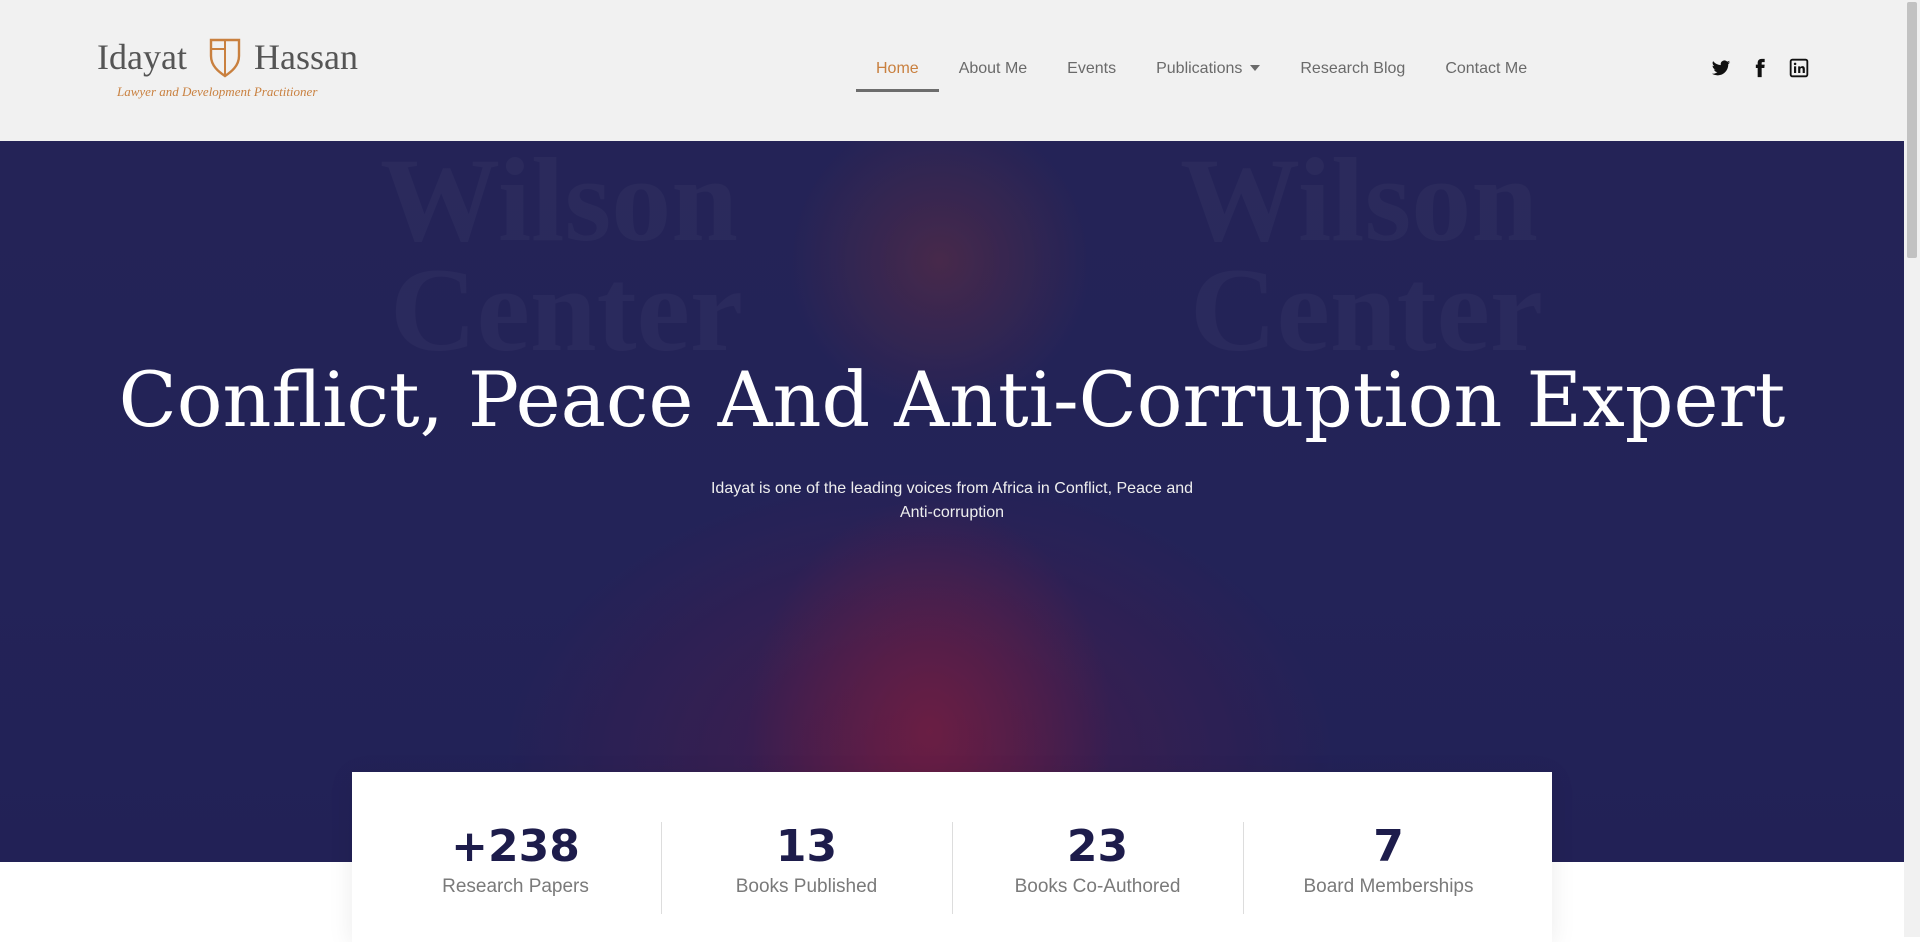 The width and height of the screenshot is (1920, 942). Describe the element at coordinates (217, 91) in the screenshot. I see `logo-tagline: Lawyer and Development Practitioner` at that location.